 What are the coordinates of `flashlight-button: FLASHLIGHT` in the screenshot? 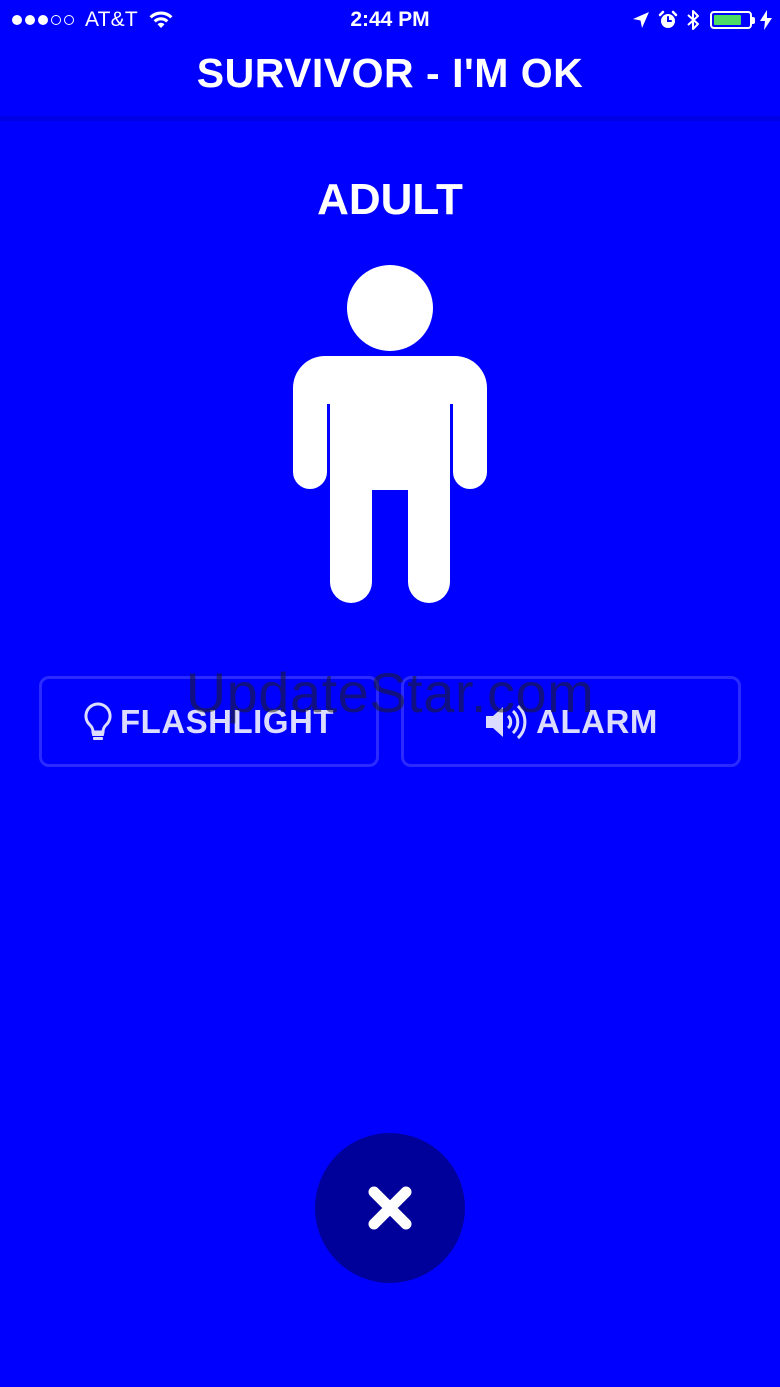 It's located at (209, 721).